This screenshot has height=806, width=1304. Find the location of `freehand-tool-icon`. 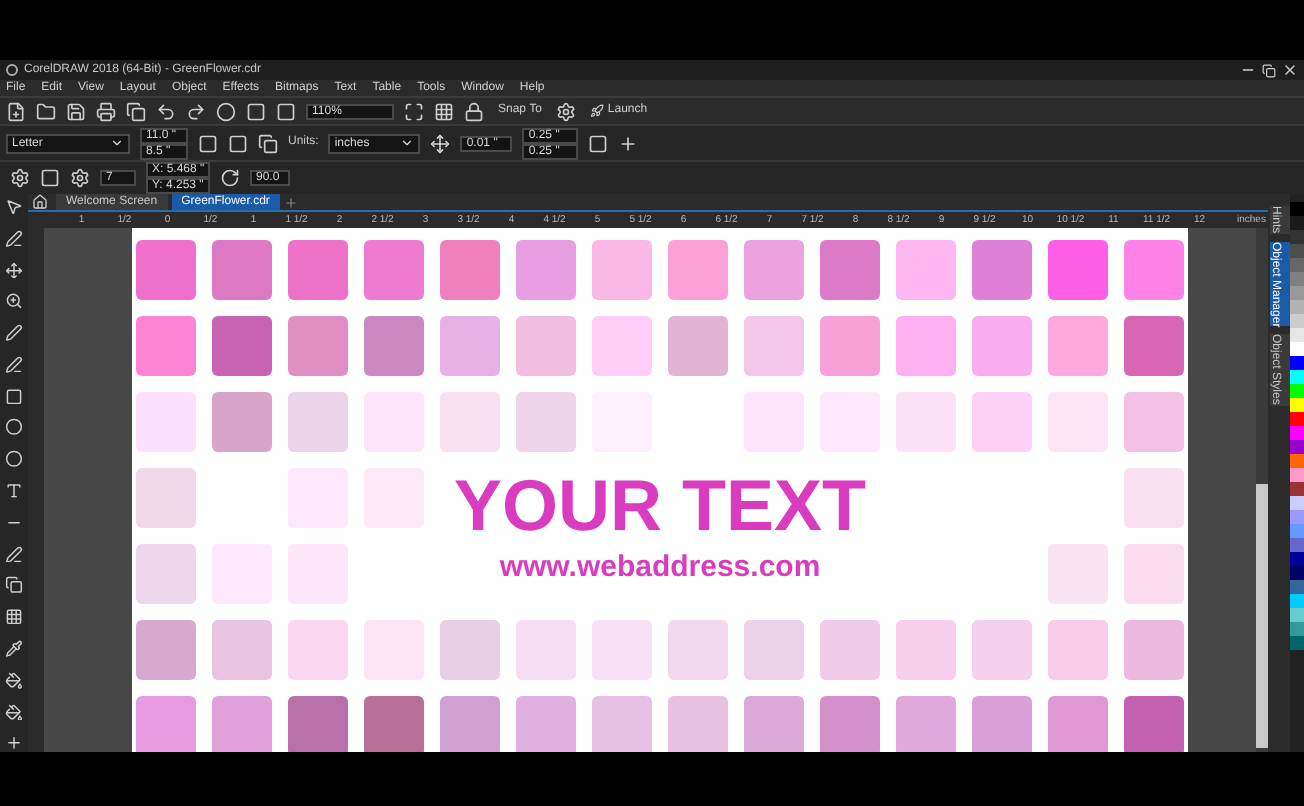

freehand-tool-icon is located at coordinates (14, 333).